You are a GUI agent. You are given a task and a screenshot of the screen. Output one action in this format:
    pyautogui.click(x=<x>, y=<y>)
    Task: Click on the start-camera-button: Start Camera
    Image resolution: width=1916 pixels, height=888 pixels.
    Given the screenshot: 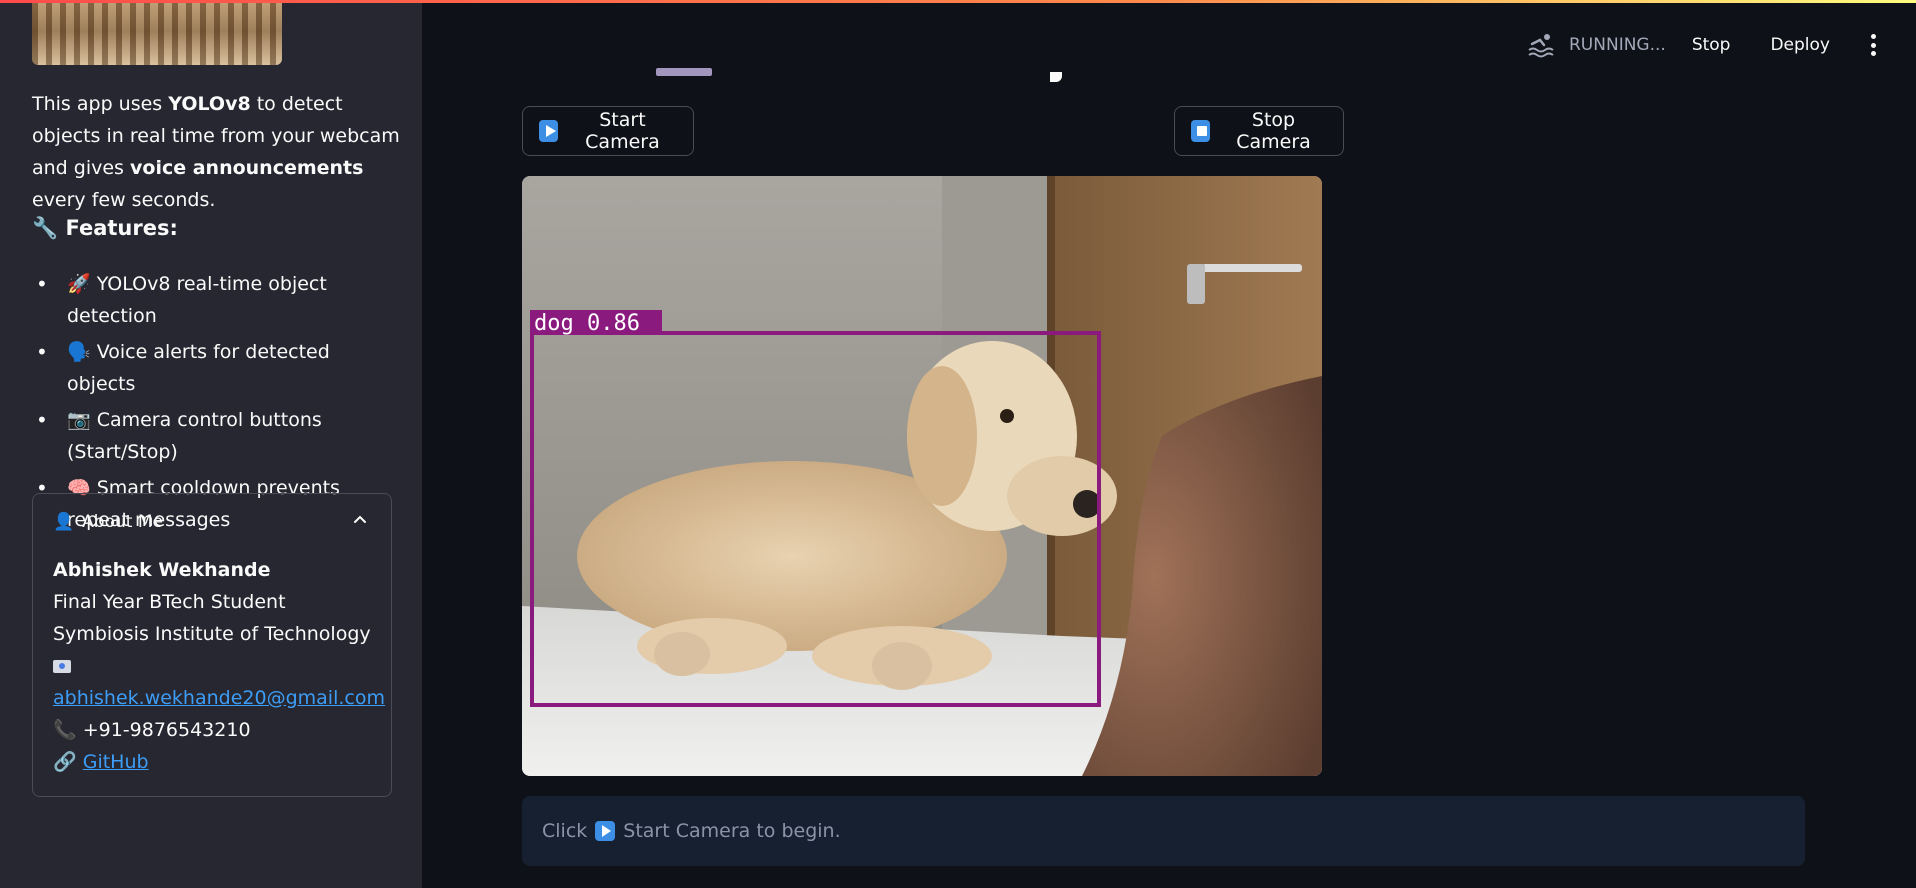 What is the action you would take?
    pyautogui.click(x=608, y=131)
    